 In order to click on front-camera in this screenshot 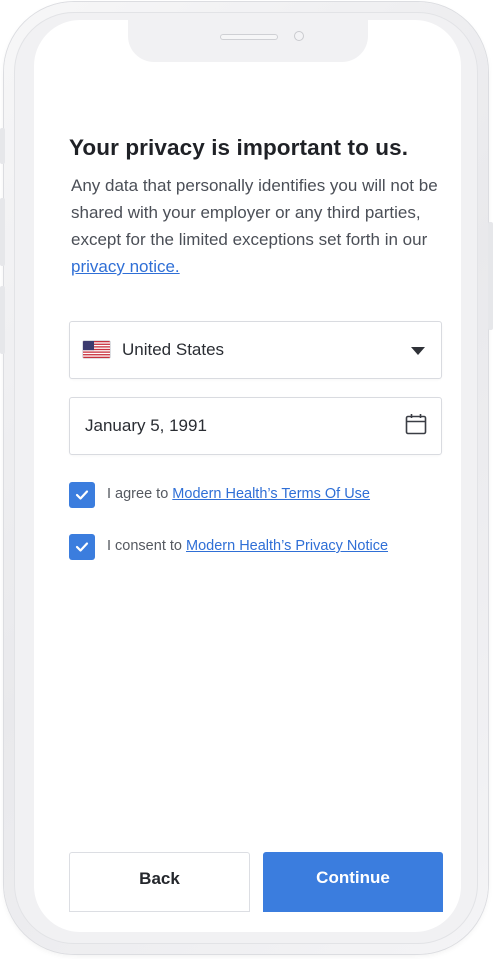, I will do `click(299, 36)`.